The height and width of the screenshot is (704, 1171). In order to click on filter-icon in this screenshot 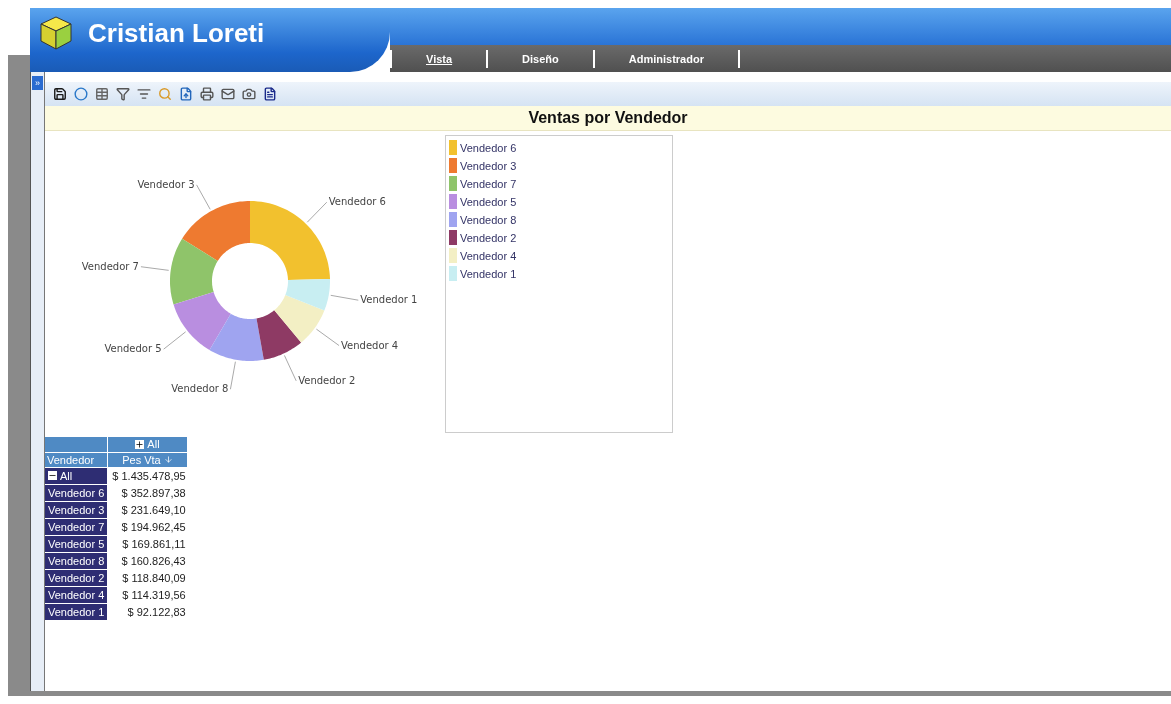, I will do `click(123, 94)`.